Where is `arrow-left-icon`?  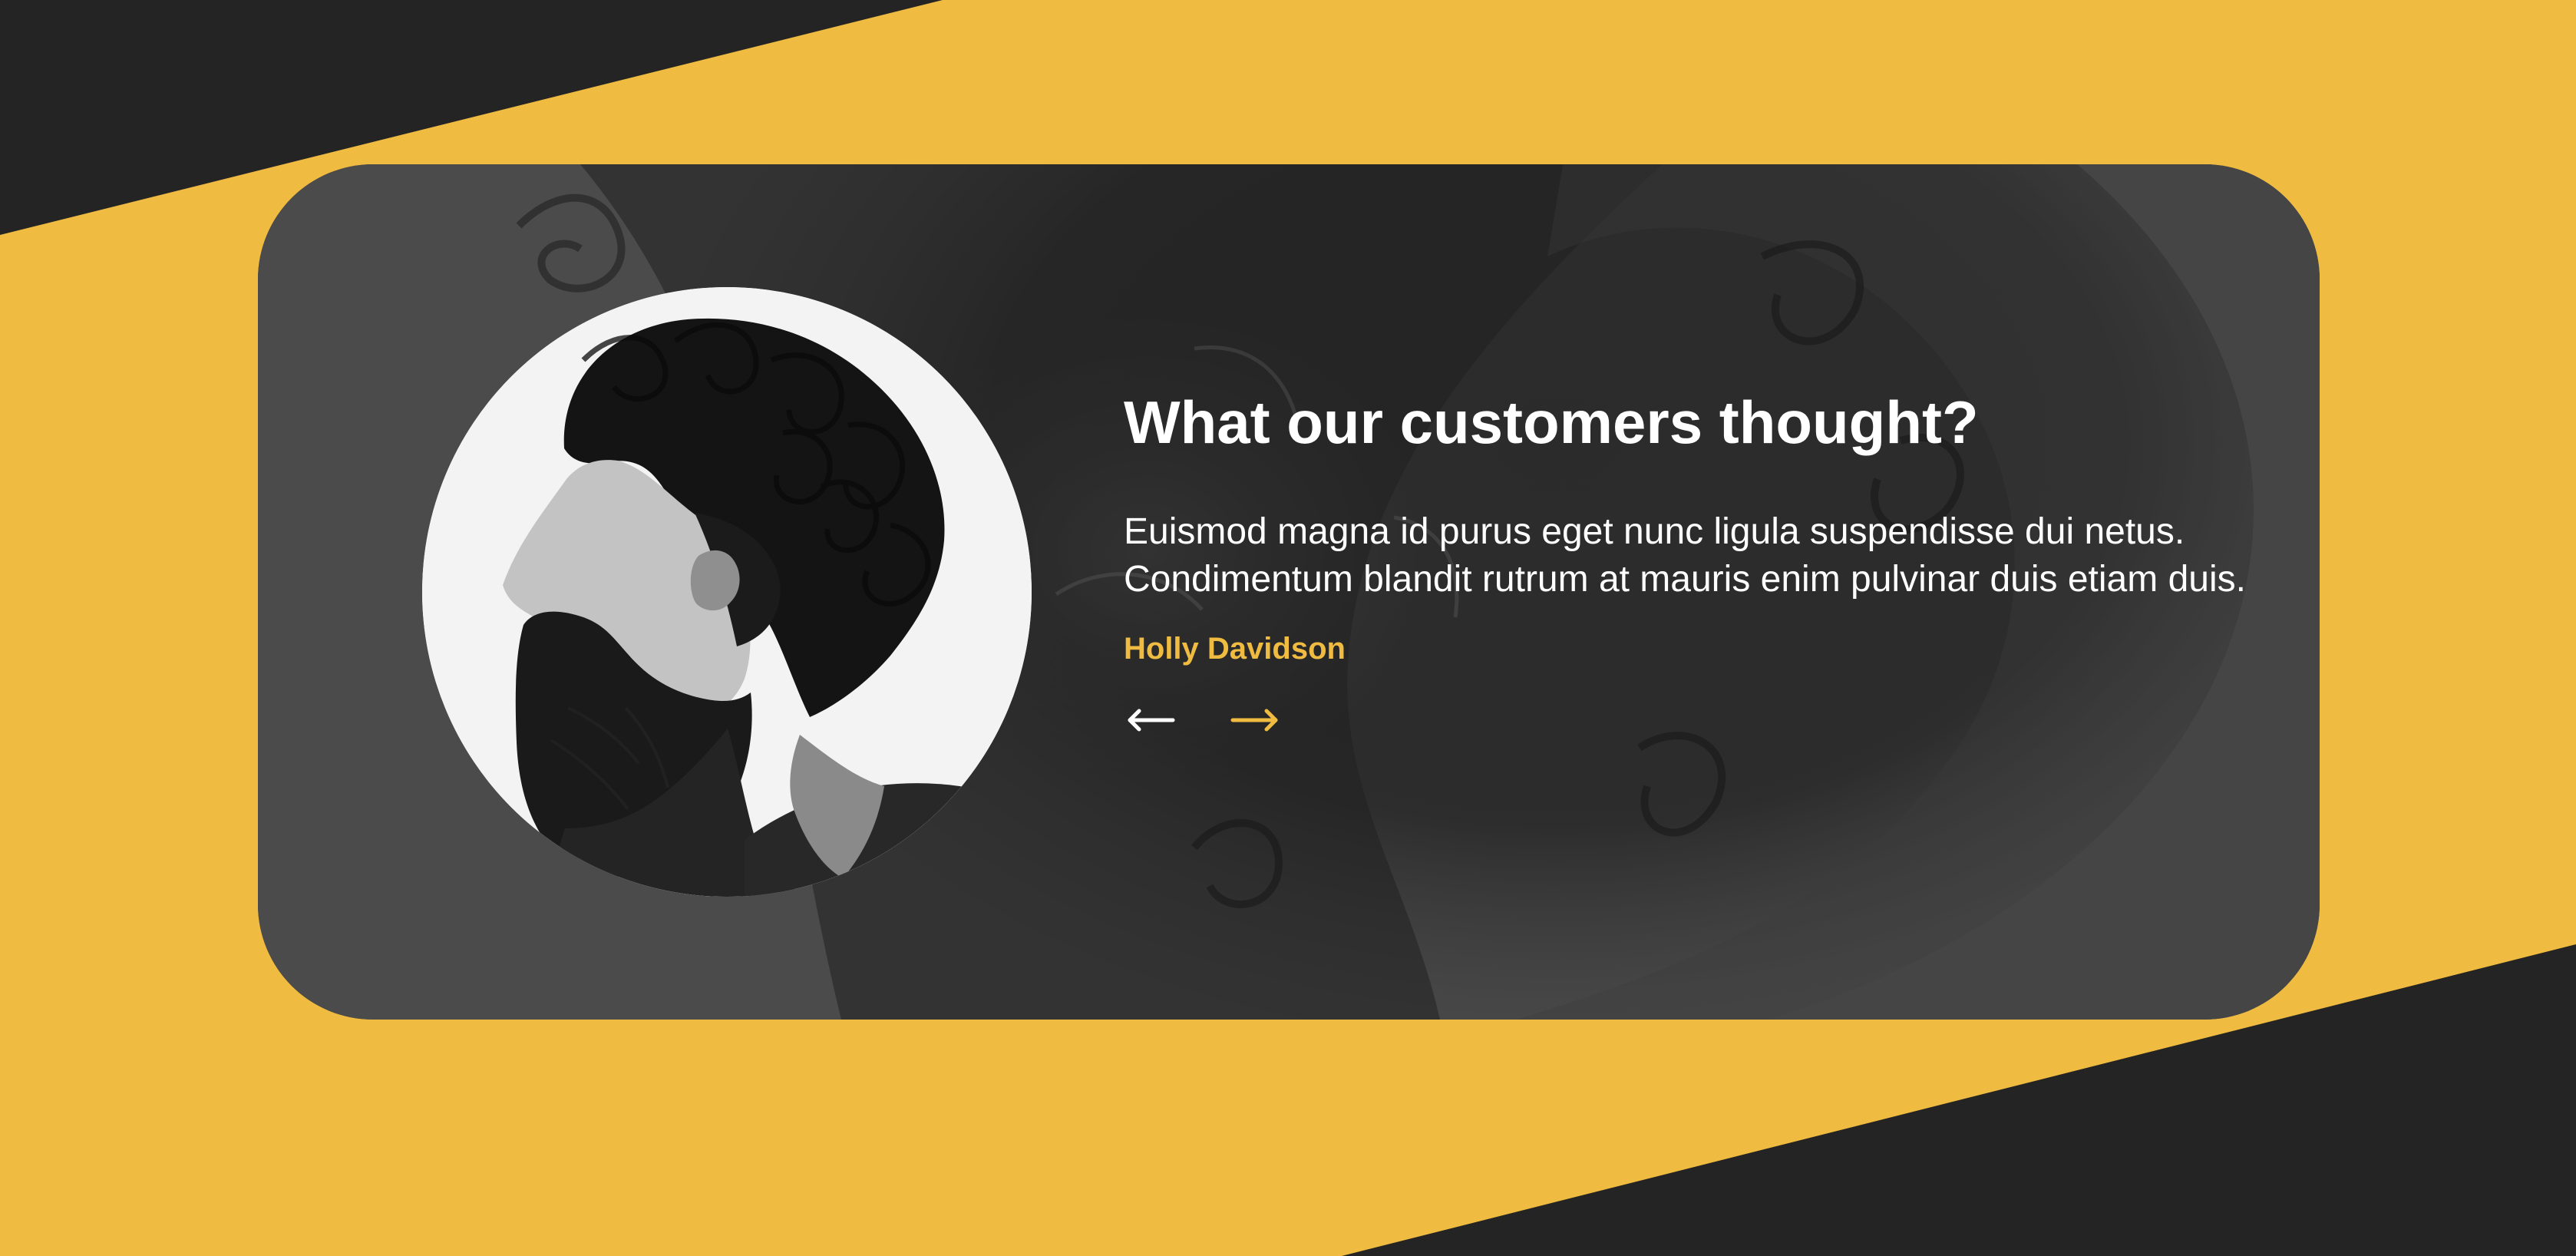 arrow-left-icon is located at coordinates (1151, 720).